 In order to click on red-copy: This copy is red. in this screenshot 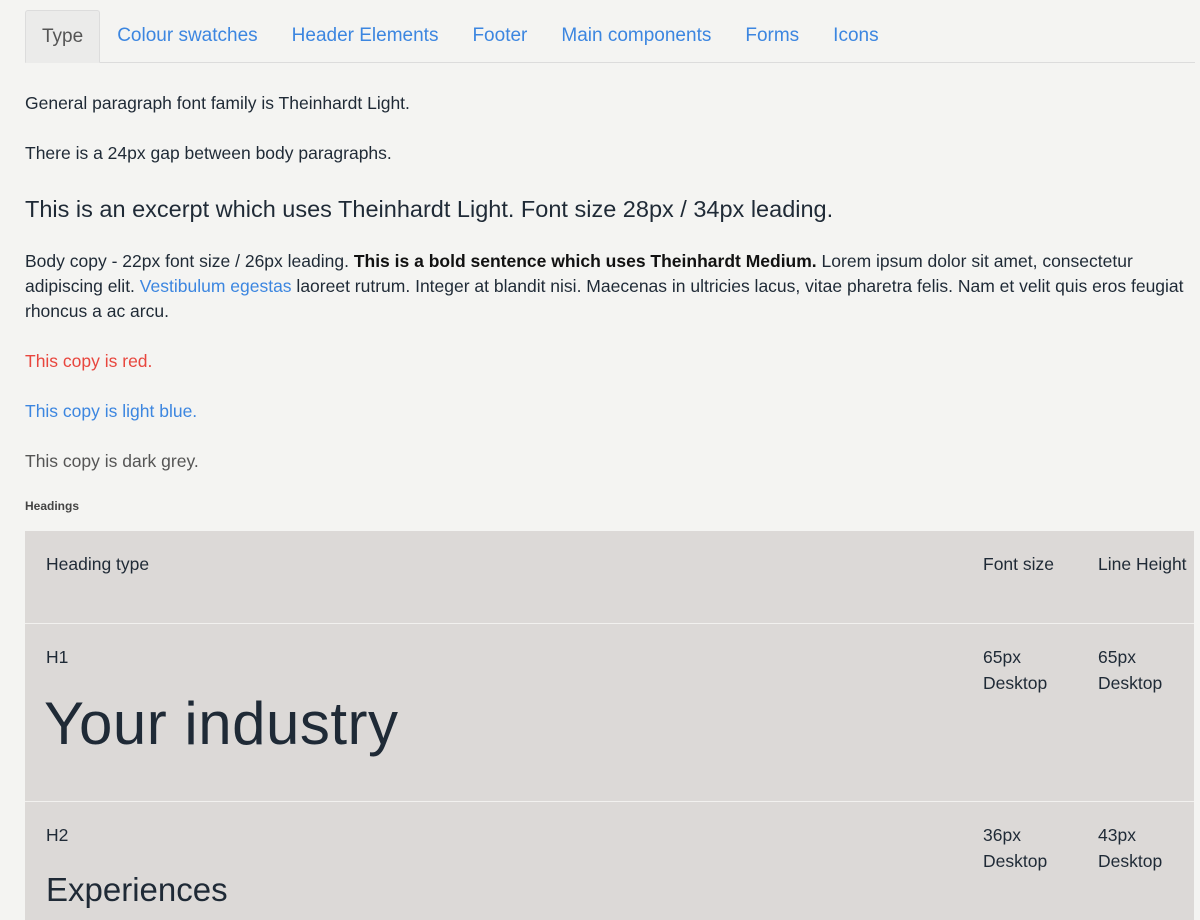, I will do `click(89, 361)`.